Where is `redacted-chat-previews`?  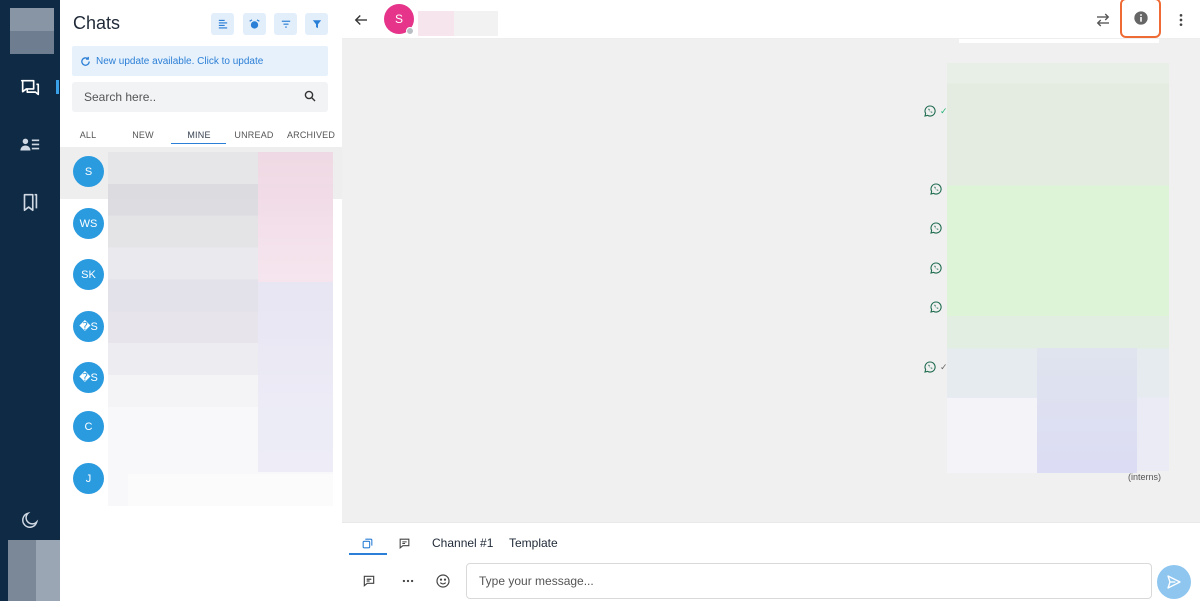
redacted-chat-previews is located at coordinates (220, 329).